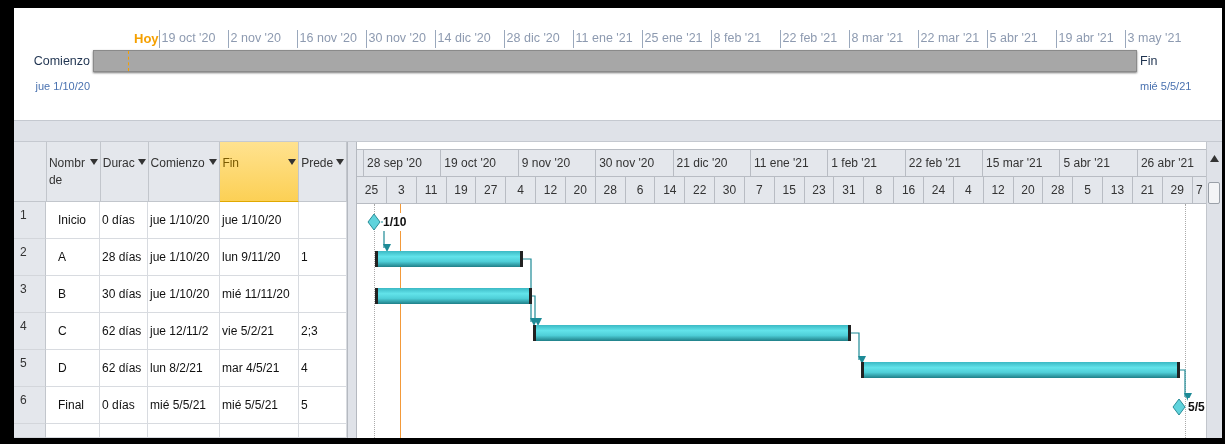 This screenshot has width=1225, height=444. Describe the element at coordinates (676, 39) in the screenshot. I see `timeline-tick-label: 25 ene '21` at that location.